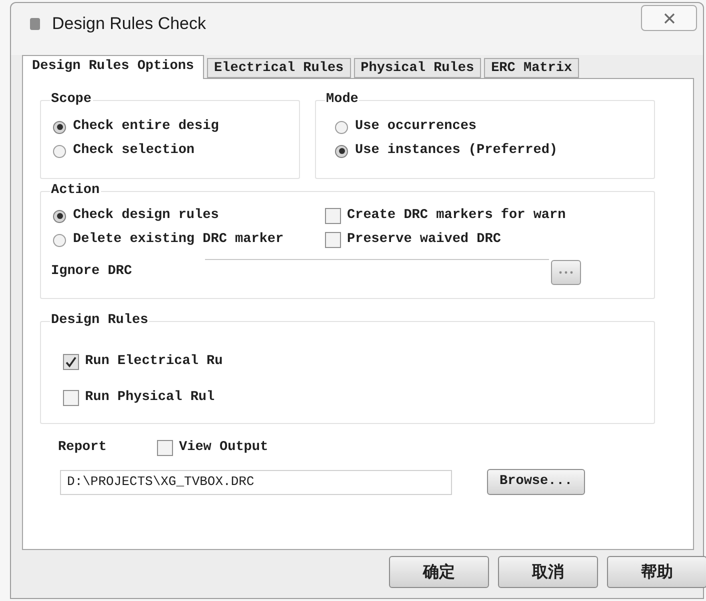  Describe the element at coordinates (416, 127) in the screenshot. I see `radio-label: Use occurrences` at that location.